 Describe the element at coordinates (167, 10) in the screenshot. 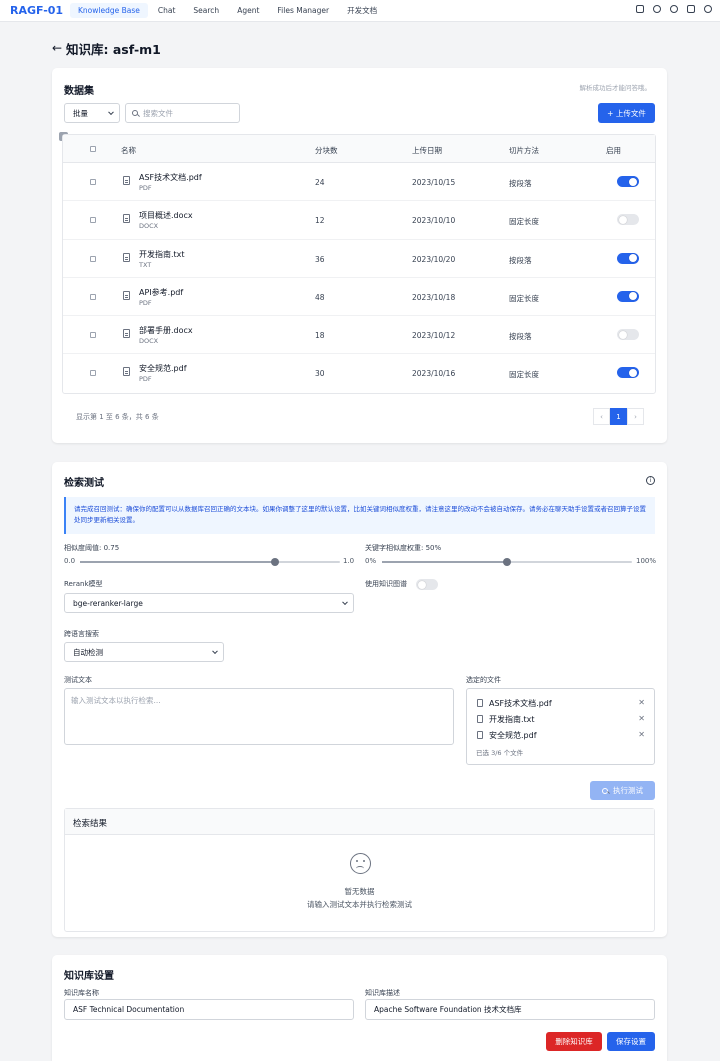

I see `nav-chat: Chat` at that location.